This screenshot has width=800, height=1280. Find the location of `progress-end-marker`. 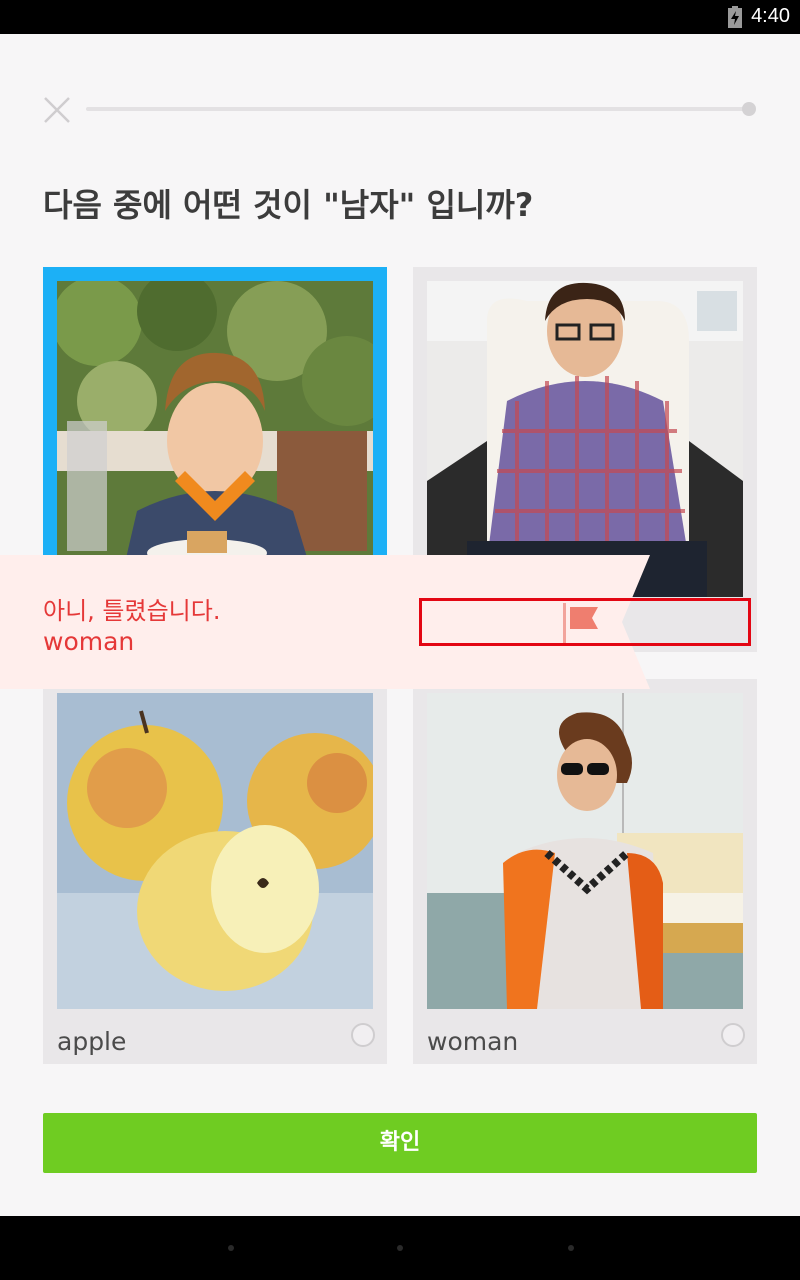

progress-end-marker is located at coordinates (749, 109).